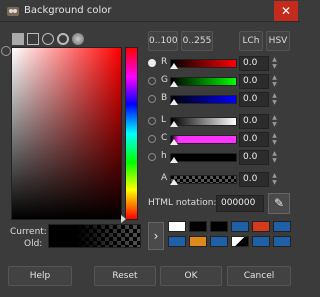 This screenshot has height=297, width=320. Describe the element at coordinates (203, 63) in the screenshot. I see `channel-slider-r` at that location.